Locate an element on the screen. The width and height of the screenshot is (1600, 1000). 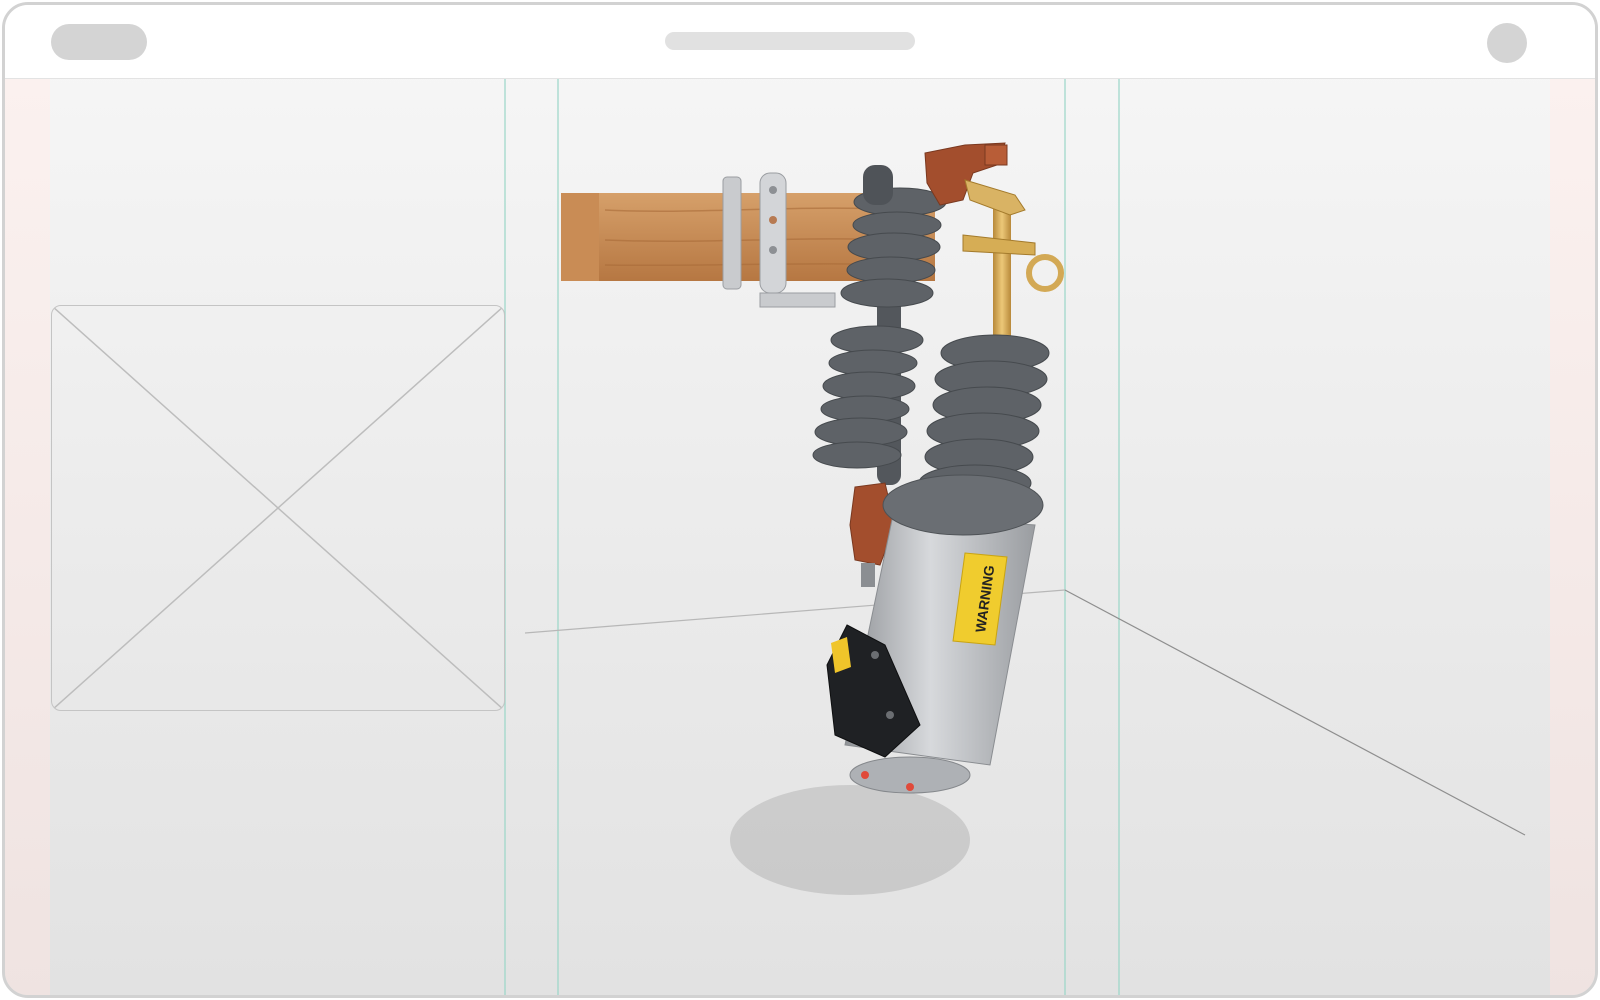
image-placeholder is located at coordinates (278, 508).